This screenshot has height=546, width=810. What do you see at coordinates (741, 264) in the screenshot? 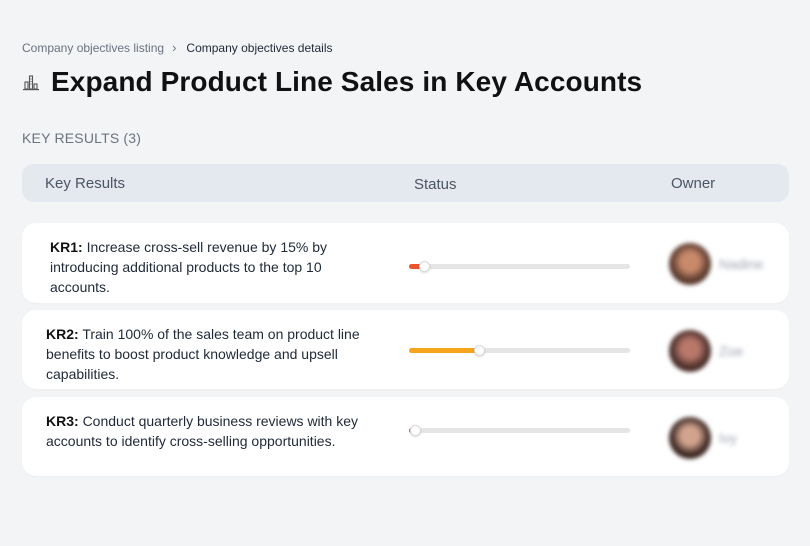
I see `owner-name: Nadine` at bounding box center [741, 264].